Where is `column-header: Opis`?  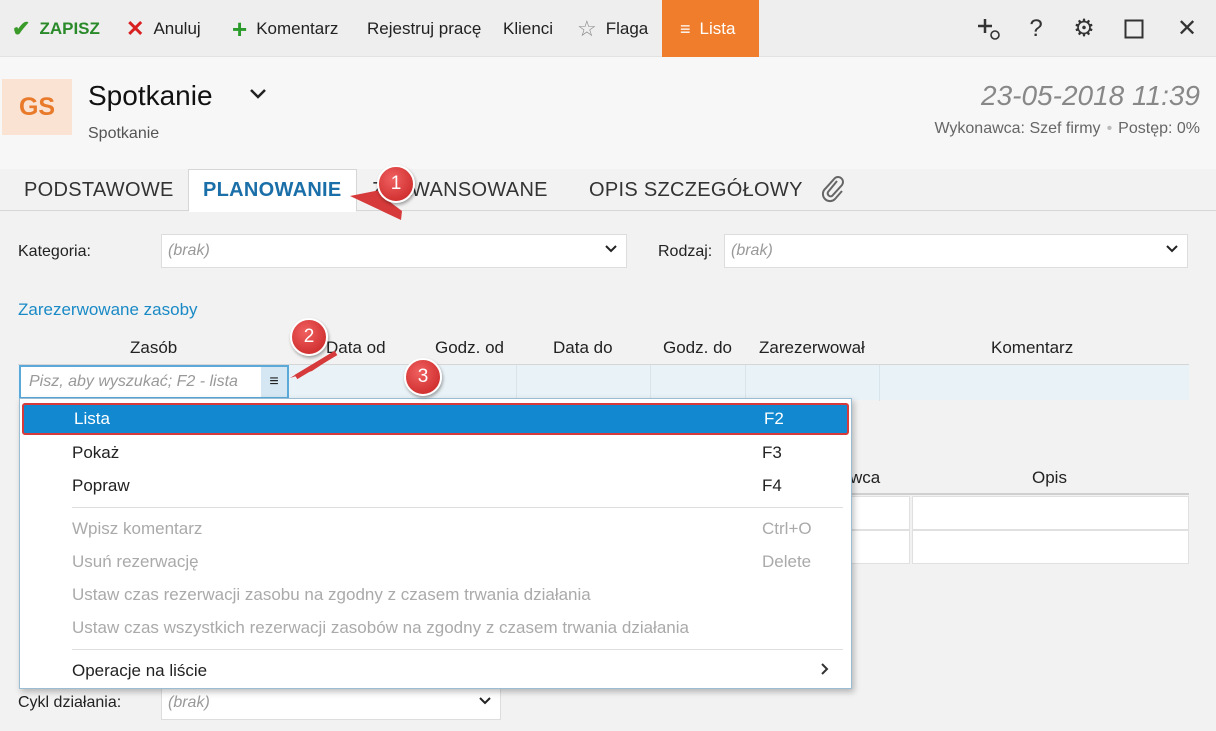
column-header: Opis is located at coordinates (1049, 477).